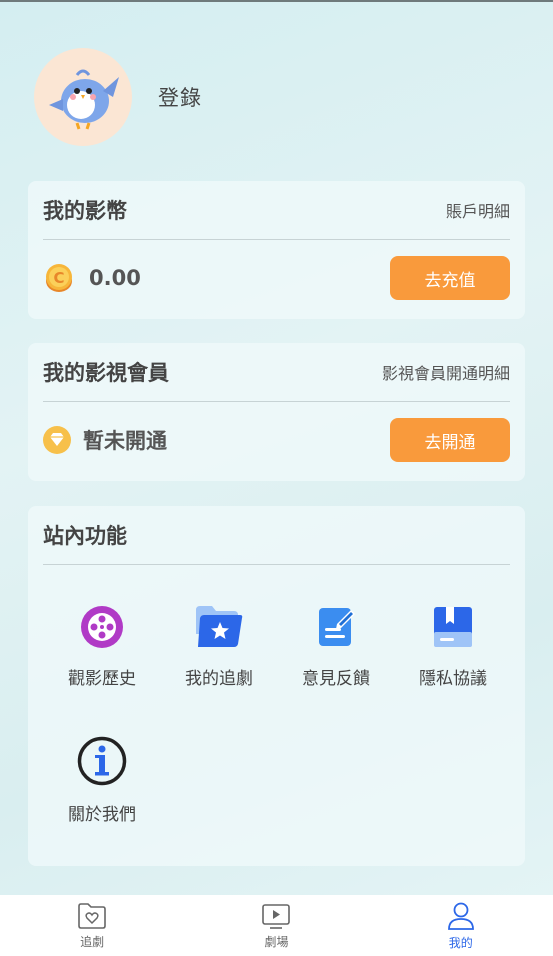 Image resolution: width=553 pixels, height=956 pixels. What do you see at coordinates (102, 815) in the screenshot?
I see `feature-label: 關於我們` at bounding box center [102, 815].